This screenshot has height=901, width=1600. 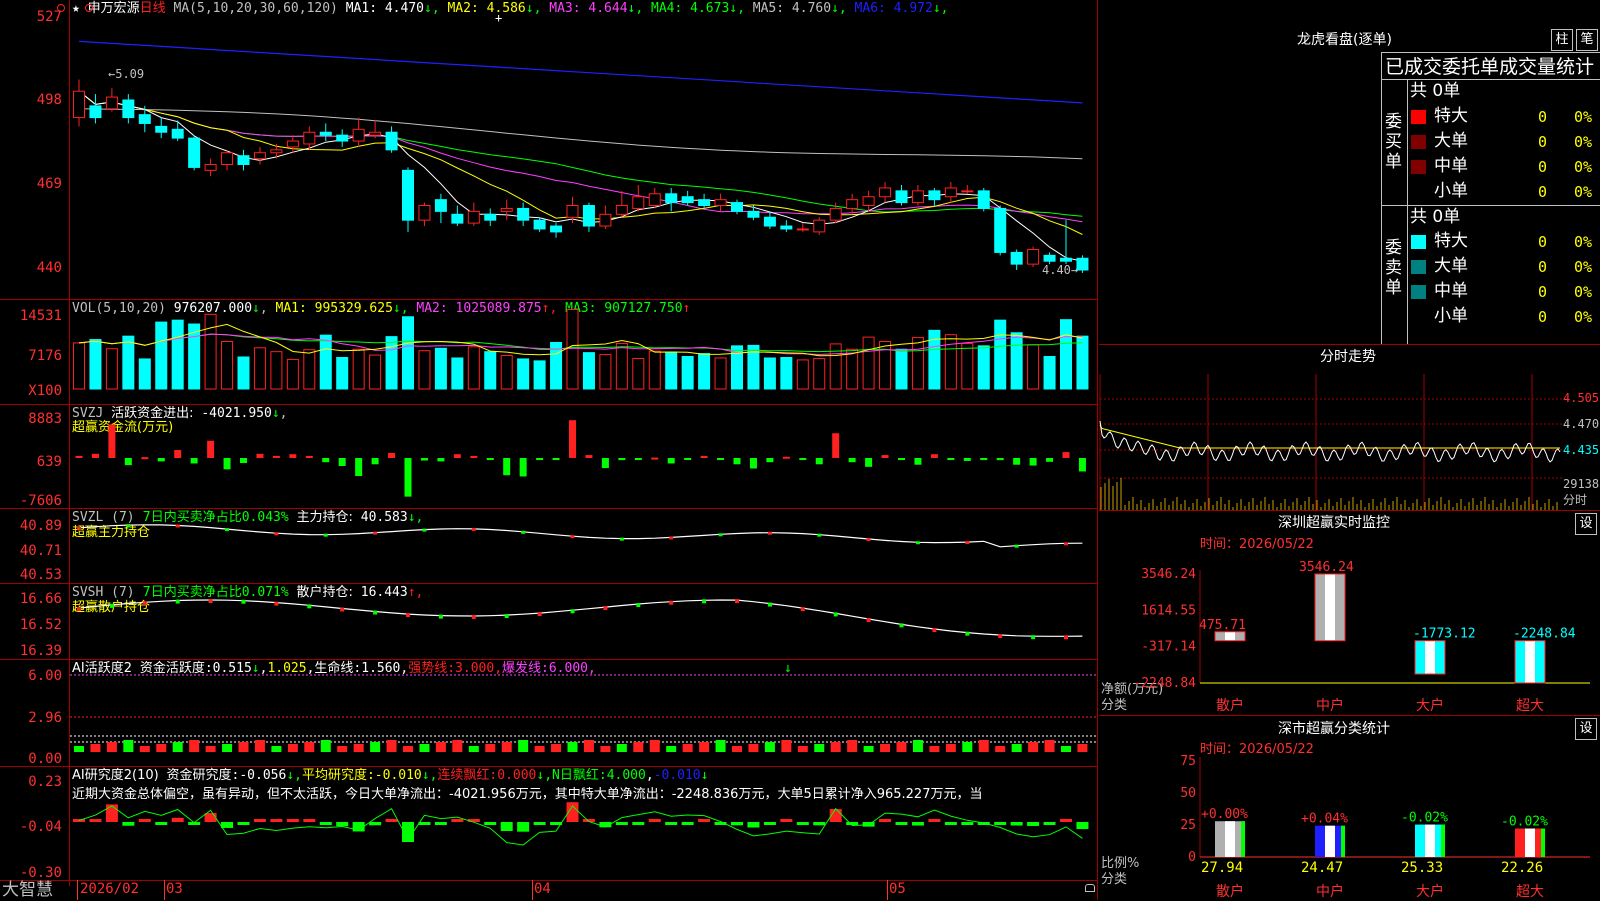 What do you see at coordinates (1330, 891) in the screenshot?
I see `classify-category-label: 中户` at bounding box center [1330, 891].